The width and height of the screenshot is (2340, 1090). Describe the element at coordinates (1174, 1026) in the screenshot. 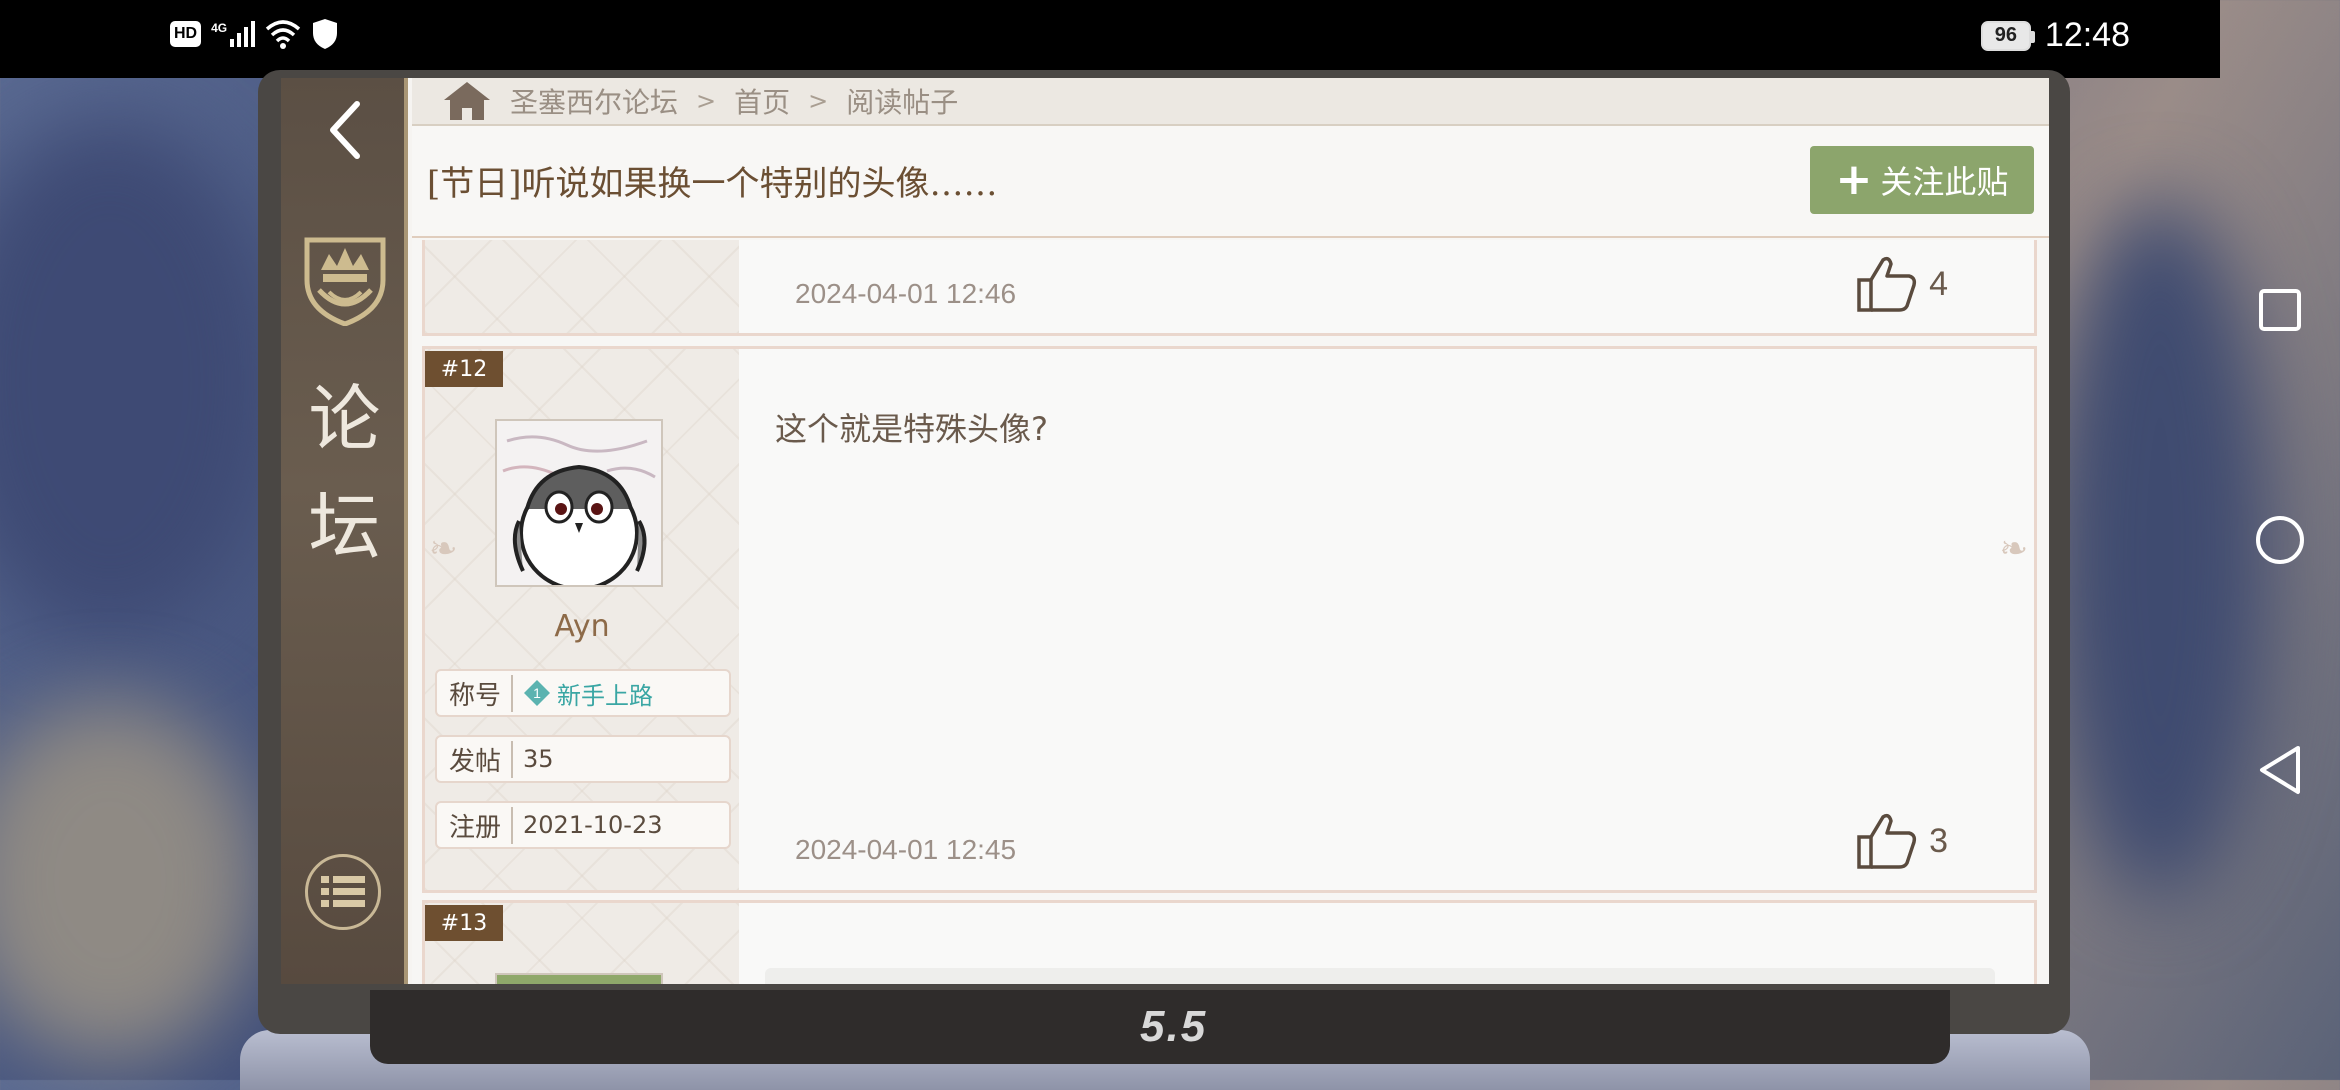

I see `laptop-logo: 5.5` at that location.